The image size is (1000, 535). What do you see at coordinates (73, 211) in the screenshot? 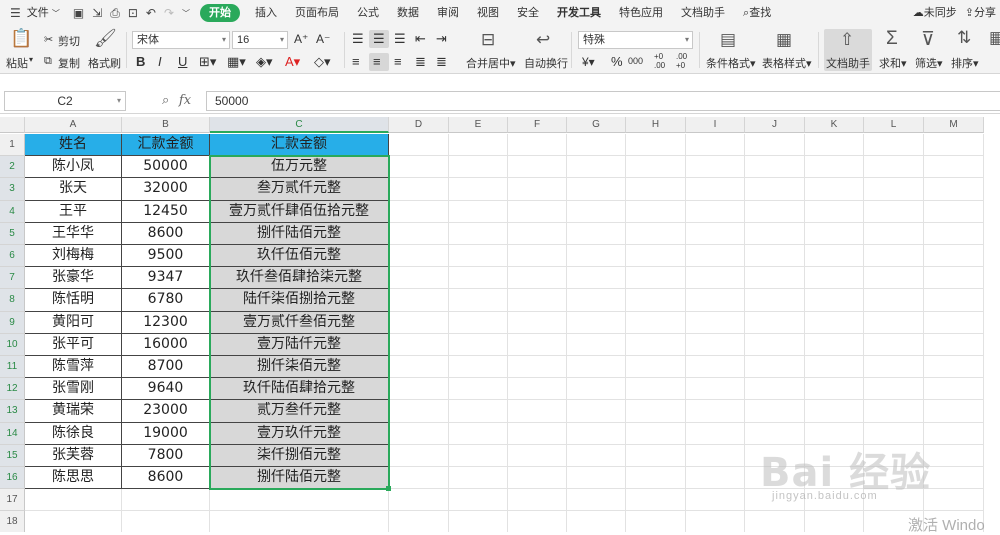
I see `table-cell: 王平` at bounding box center [73, 211].